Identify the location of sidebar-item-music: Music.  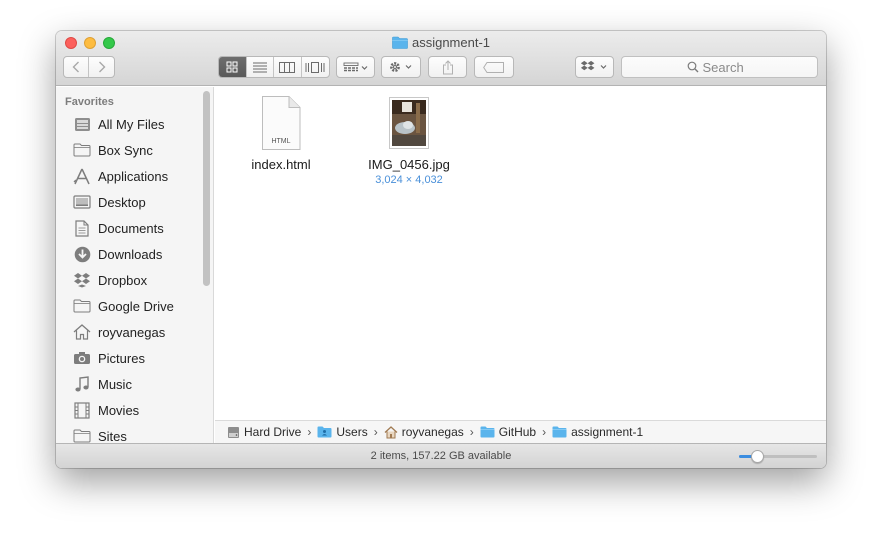
(102, 384).